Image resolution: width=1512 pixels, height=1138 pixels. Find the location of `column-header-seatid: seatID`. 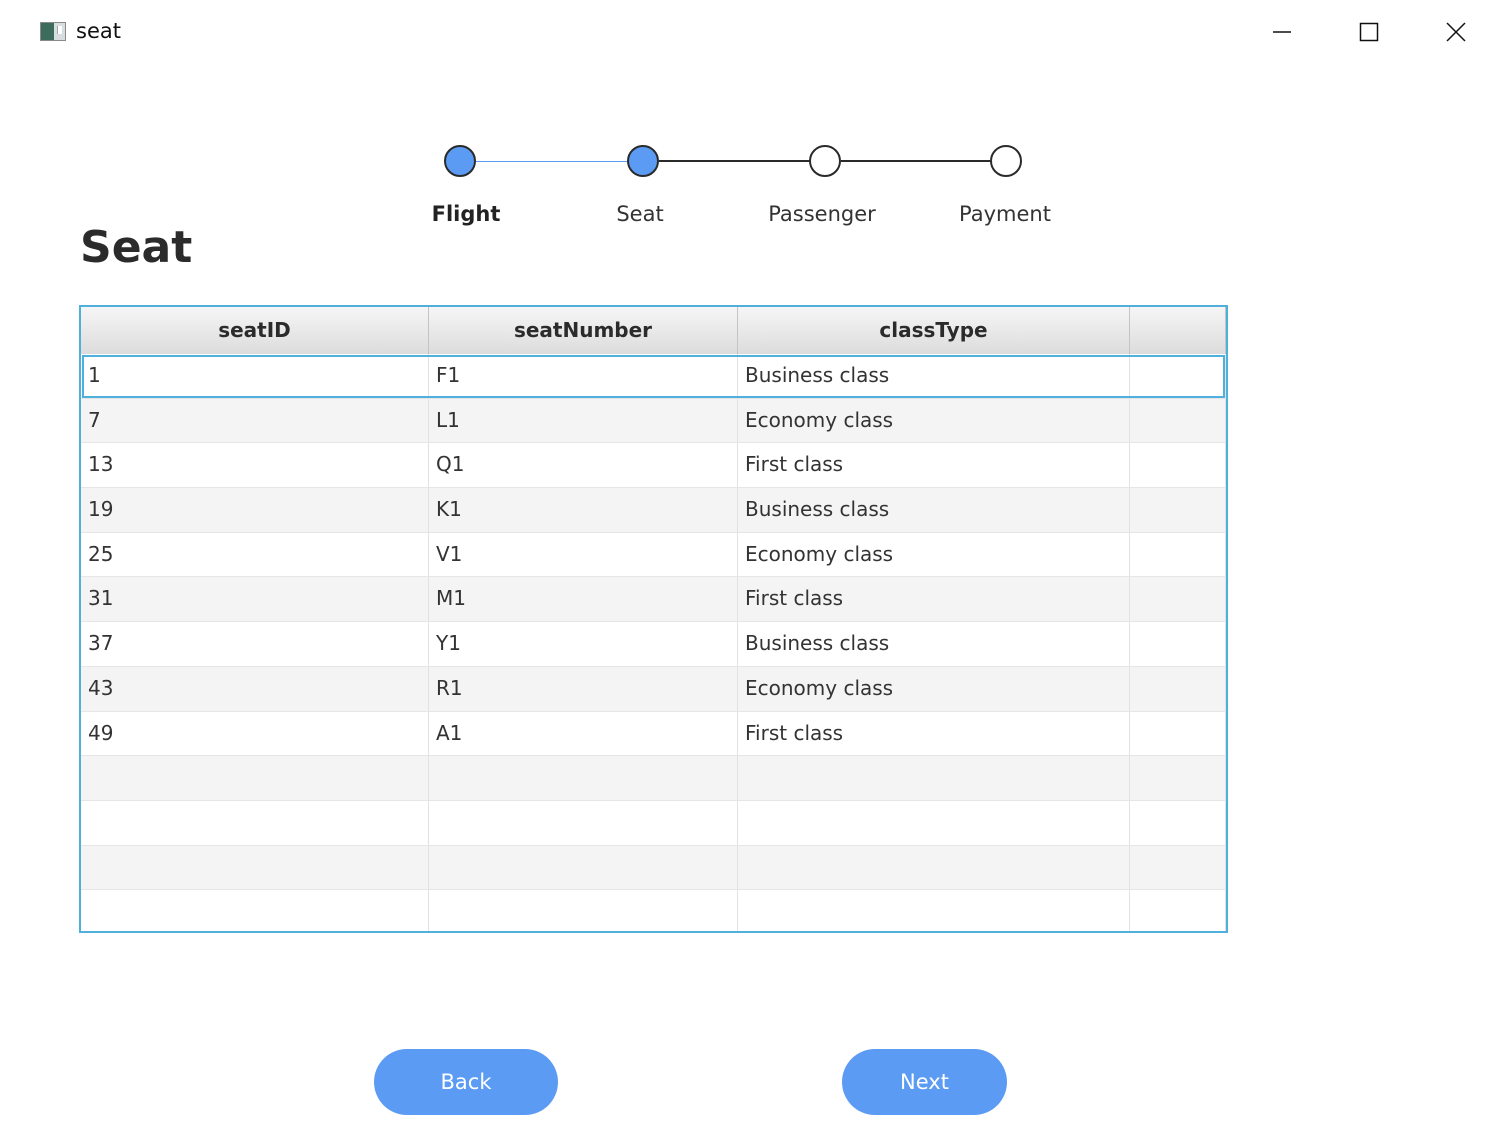

column-header-seatid: seatID is located at coordinates (255, 330).